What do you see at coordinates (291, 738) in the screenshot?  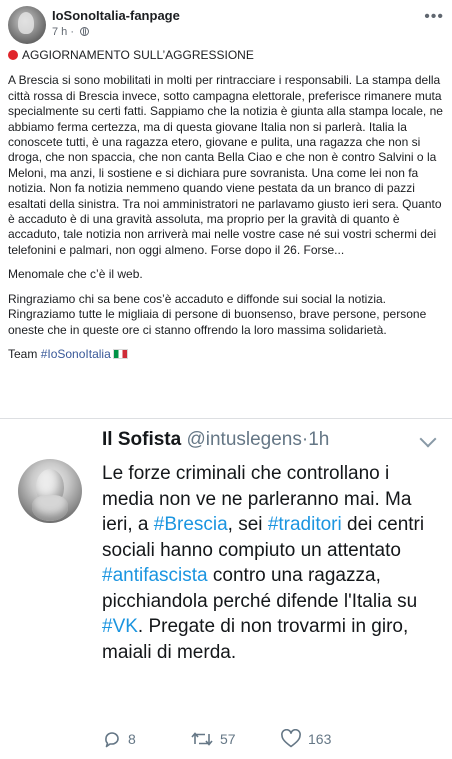 I see `heart-icon` at bounding box center [291, 738].